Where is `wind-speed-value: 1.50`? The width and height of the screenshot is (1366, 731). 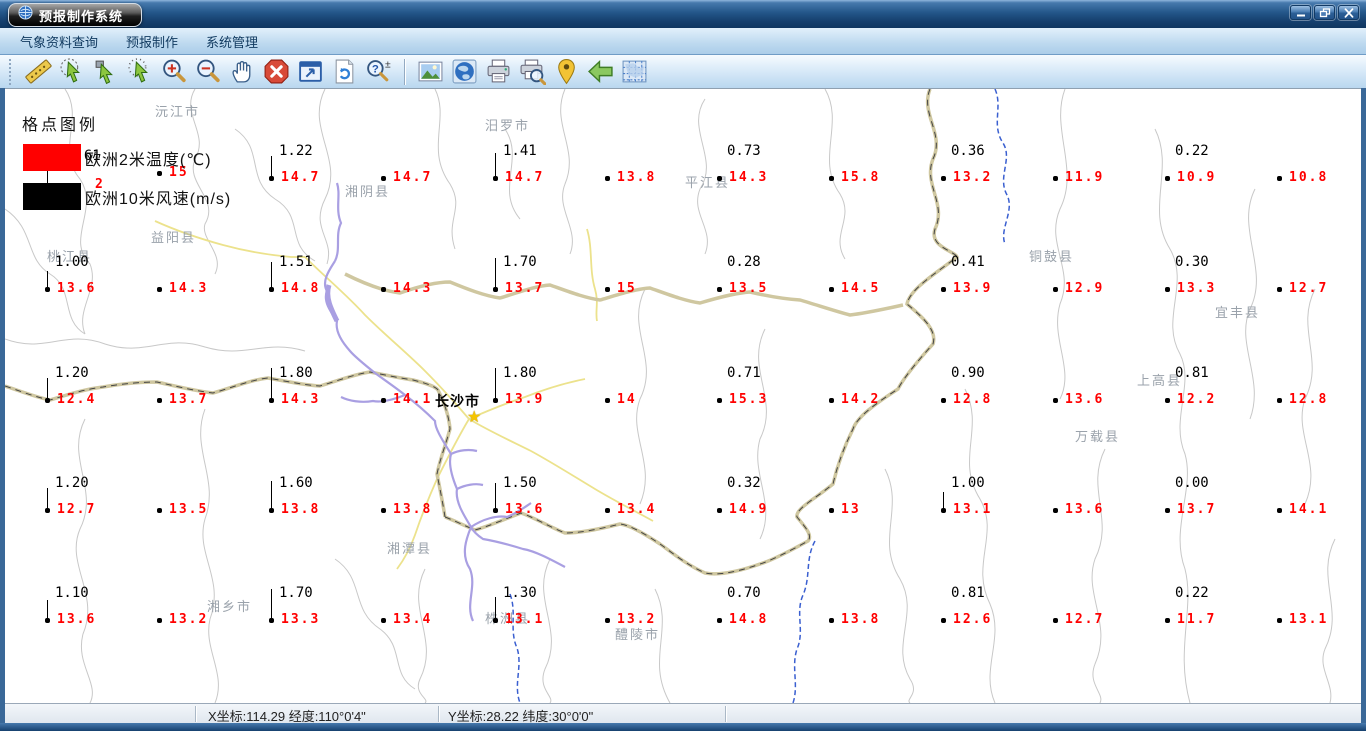
wind-speed-value: 1.50 is located at coordinates (520, 483).